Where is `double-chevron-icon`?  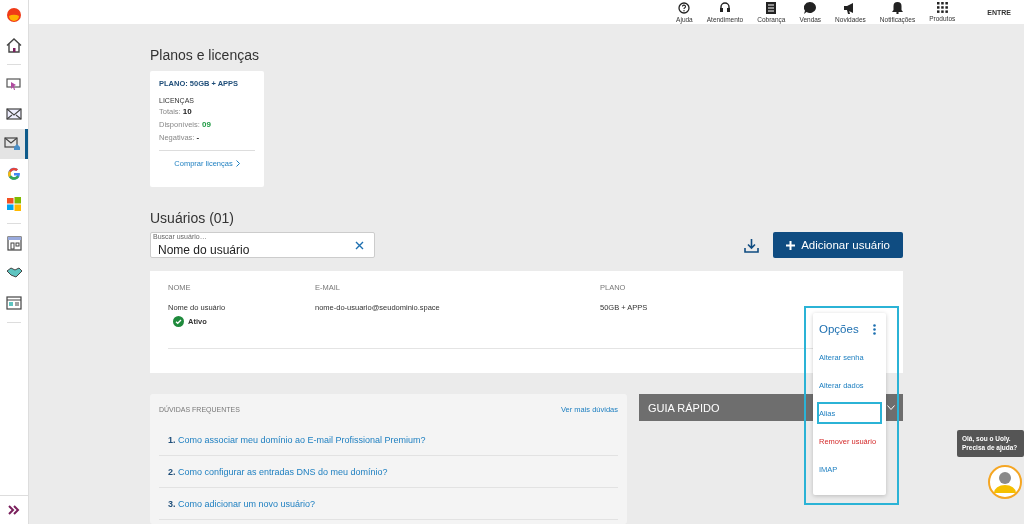
double-chevron-icon is located at coordinates (14, 510).